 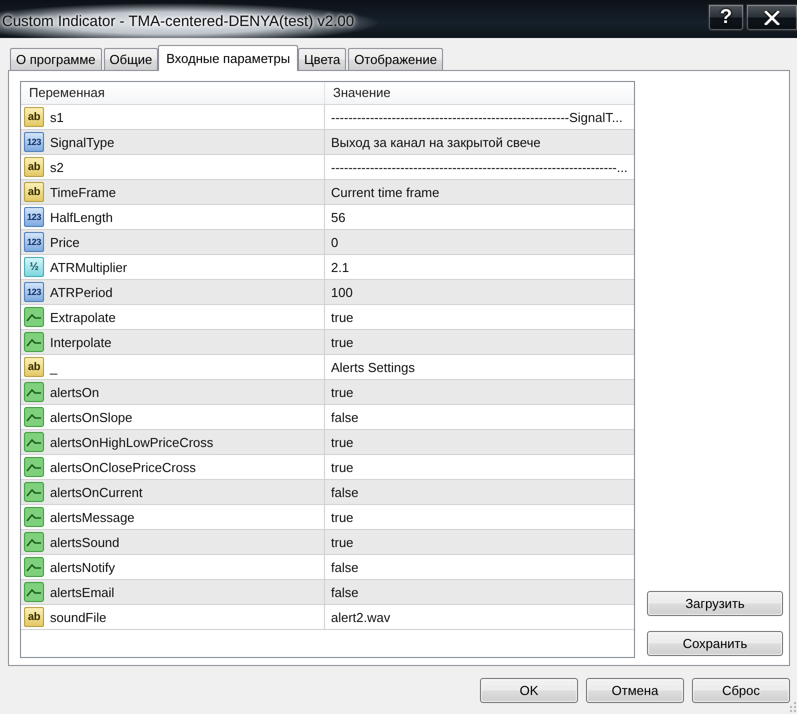 I want to click on parameter-name: alertsMessage, so click(x=92, y=517).